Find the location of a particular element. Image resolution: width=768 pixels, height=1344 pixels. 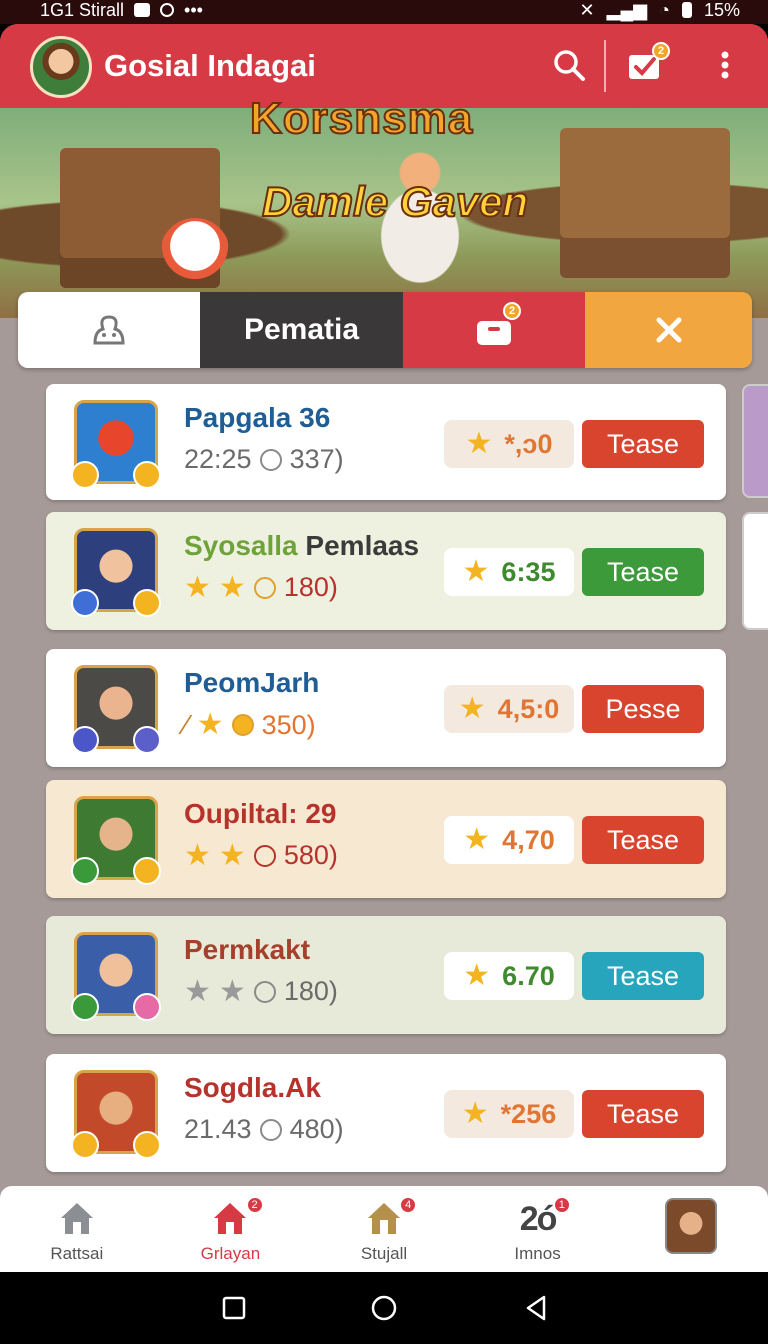

score-value: 6.70 is located at coordinates (528, 975).